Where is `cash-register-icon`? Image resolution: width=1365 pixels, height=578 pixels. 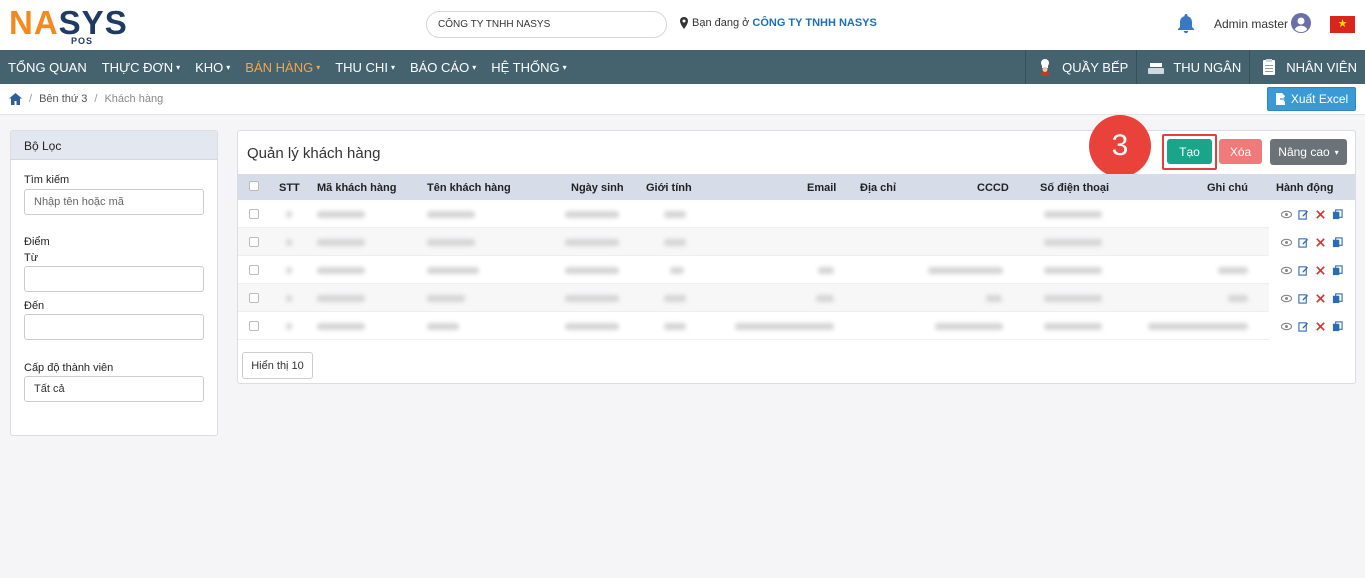
cash-register-icon is located at coordinates (1156, 68).